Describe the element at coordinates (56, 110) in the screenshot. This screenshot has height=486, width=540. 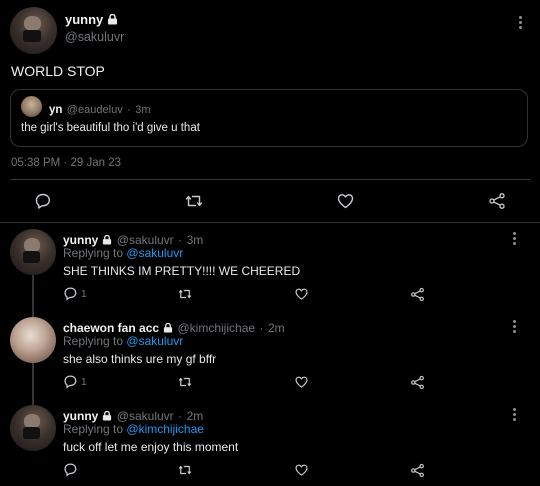
I see `quote-display-name: yn` at that location.